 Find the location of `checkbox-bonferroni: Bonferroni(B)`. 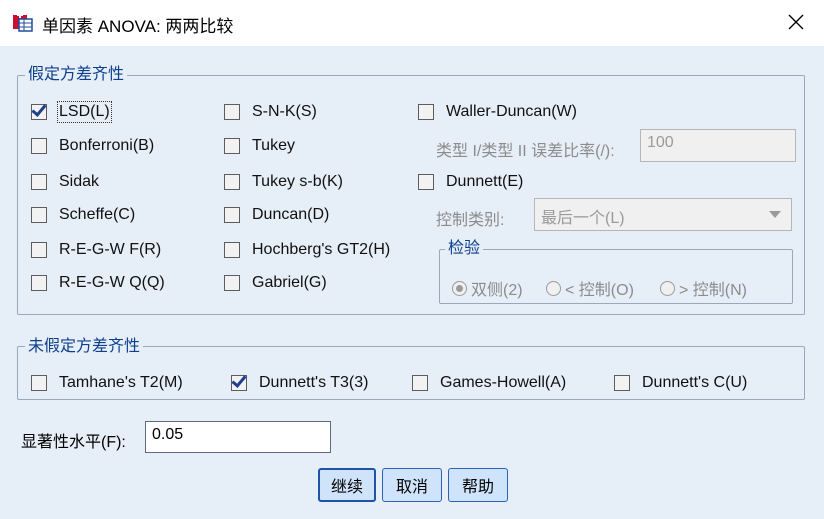

checkbox-bonferroni: Bonferroni(B) is located at coordinates (92, 146).